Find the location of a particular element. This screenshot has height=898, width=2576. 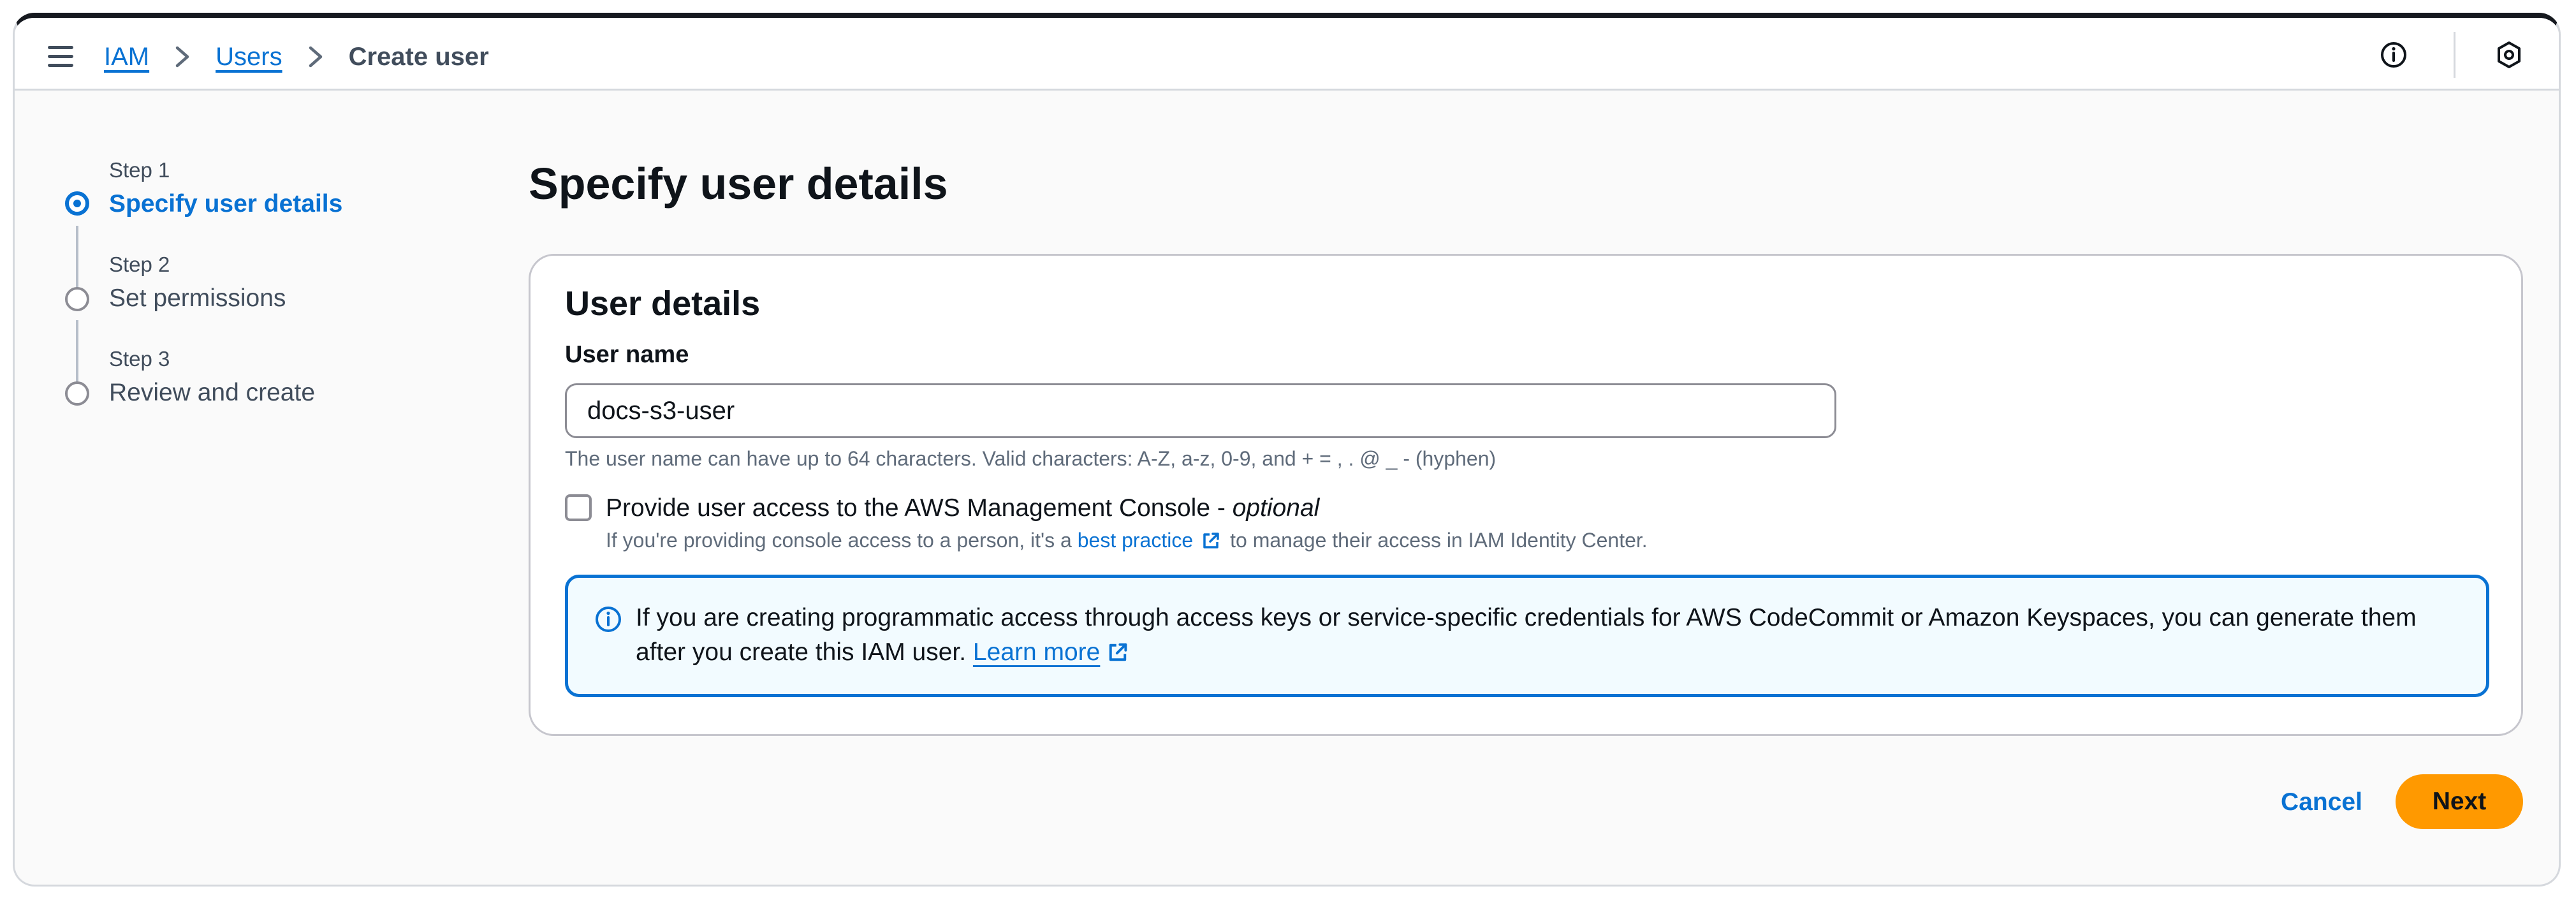

step-title-specify-user-details: Specify user details is located at coordinates (225, 204).